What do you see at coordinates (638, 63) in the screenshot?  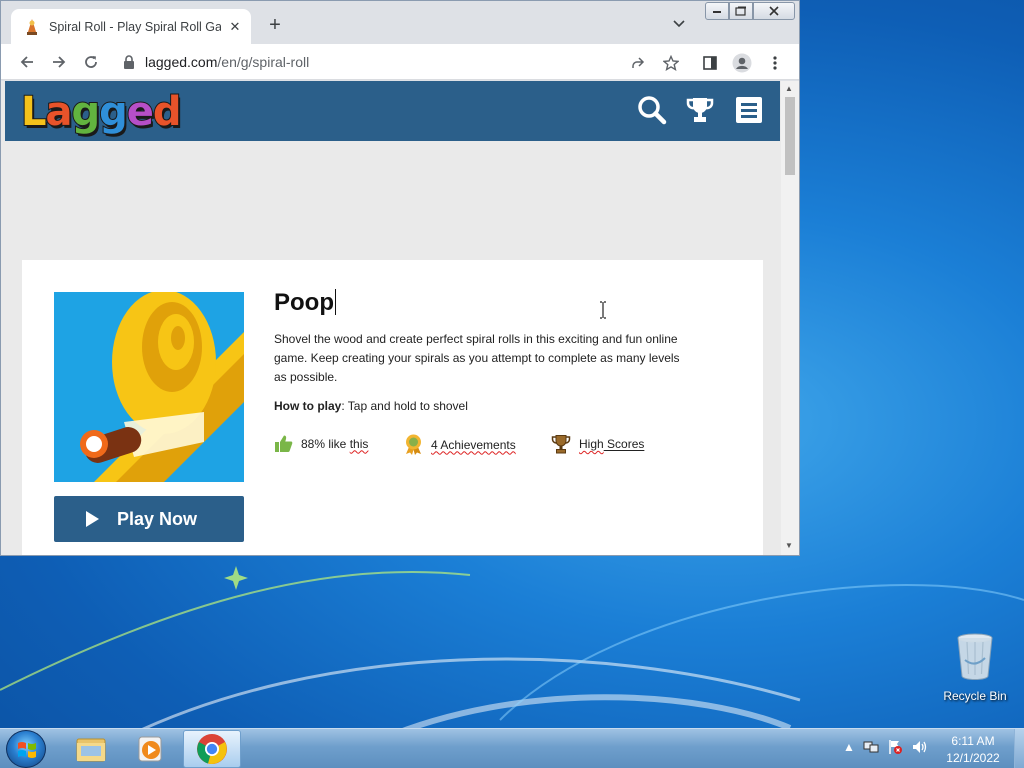 I see `share-icon` at bounding box center [638, 63].